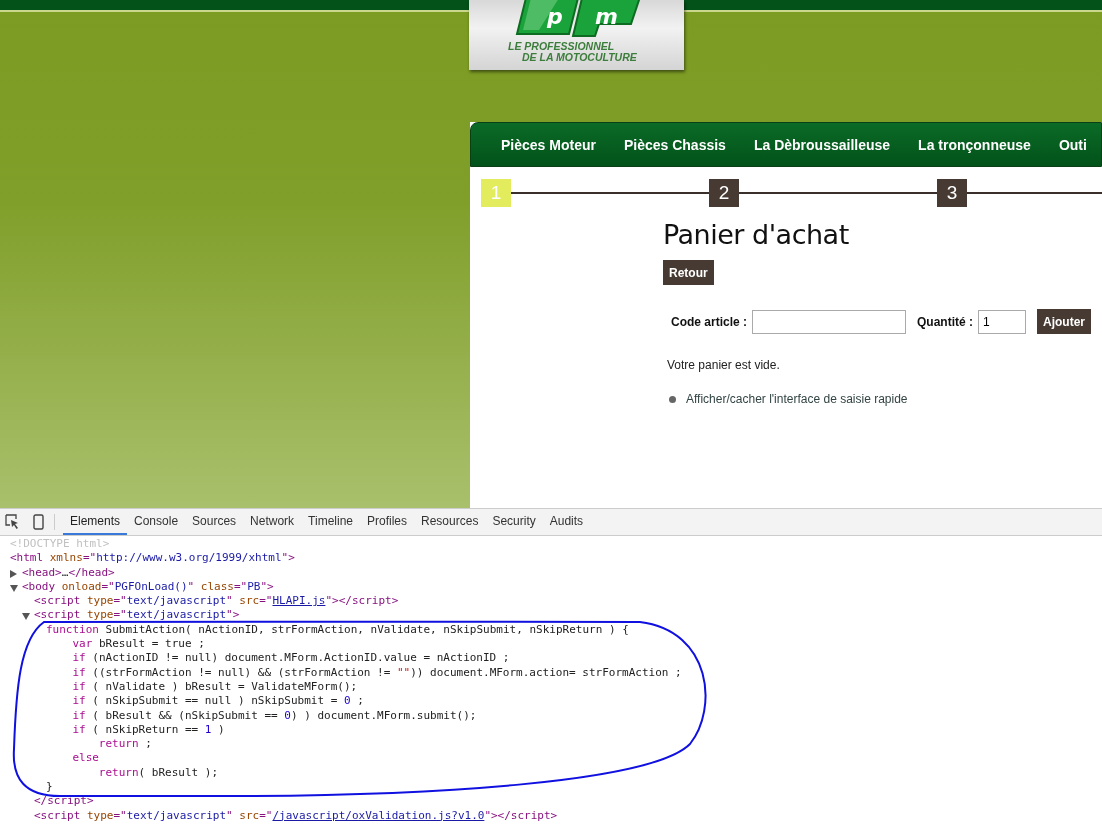 The width and height of the screenshot is (1102, 827). What do you see at coordinates (158, 772) in the screenshot?
I see `code-line: return( bResult );` at bounding box center [158, 772].